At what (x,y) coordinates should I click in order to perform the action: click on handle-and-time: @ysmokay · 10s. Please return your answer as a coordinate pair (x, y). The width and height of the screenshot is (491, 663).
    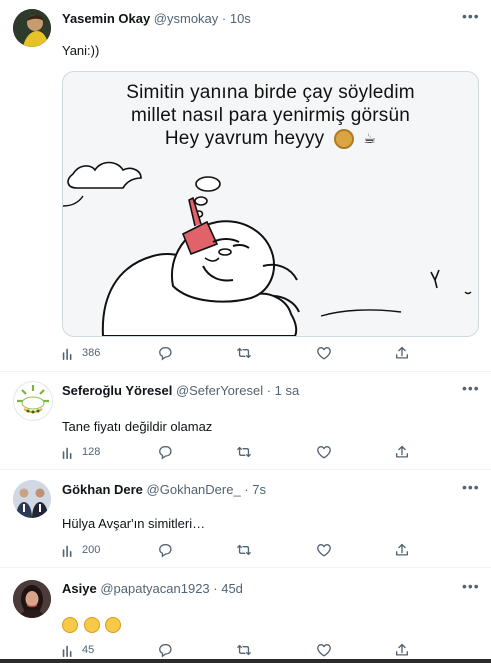
    Looking at the image, I should click on (202, 18).